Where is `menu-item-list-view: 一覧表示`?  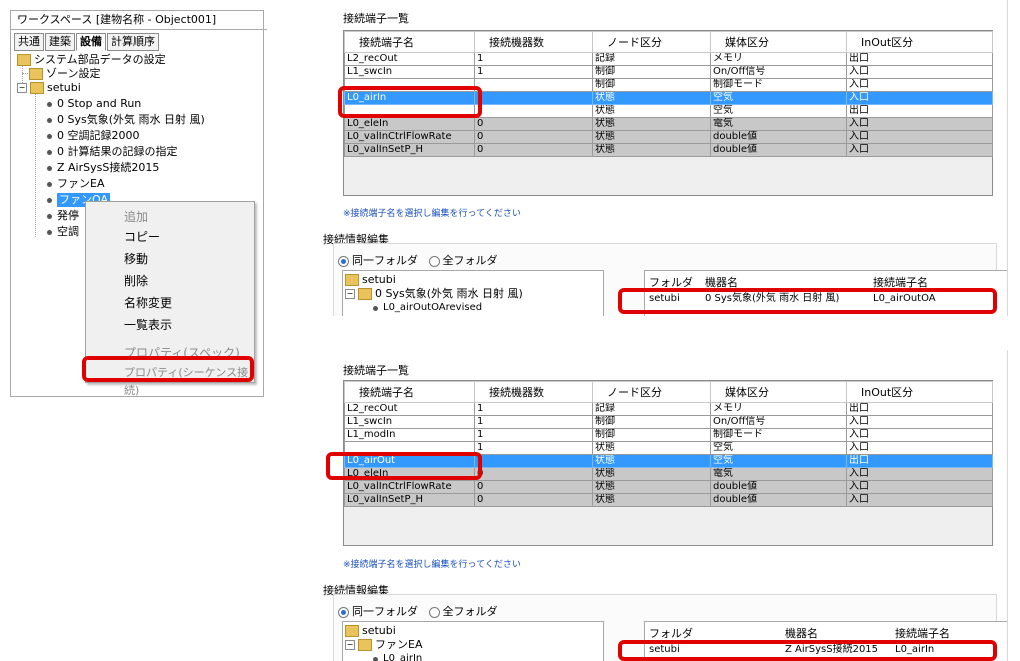 menu-item-list-view: 一覧表示 is located at coordinates (148, 325).